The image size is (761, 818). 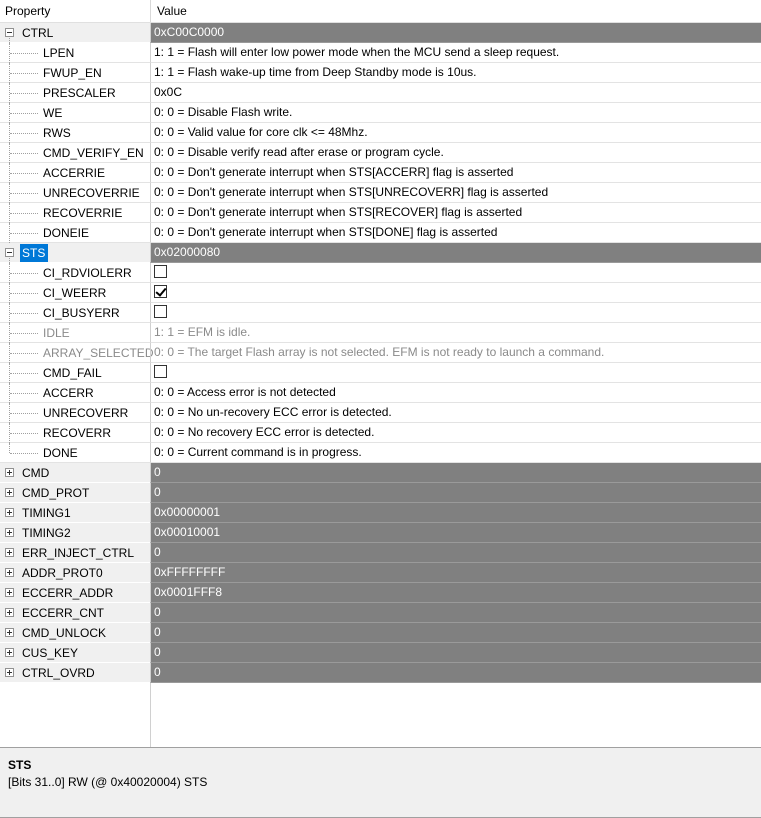 I want to click on property-value-cell: 0xC00C0000, so click(x=455, y=33).